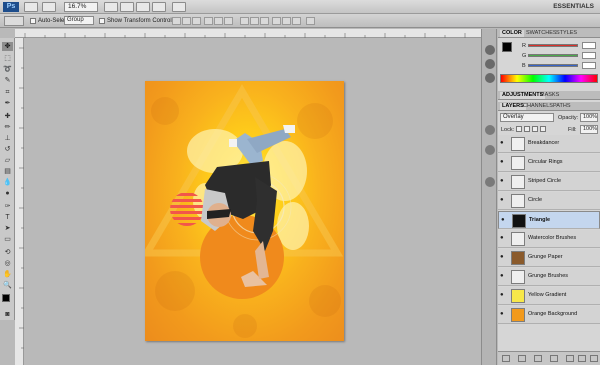 The height and width of the screenshot is (365, 600). Describe the element at coordinates (7, 116) in the screenshot. I see `healing-brush-tool-icon: ✚` at that location.